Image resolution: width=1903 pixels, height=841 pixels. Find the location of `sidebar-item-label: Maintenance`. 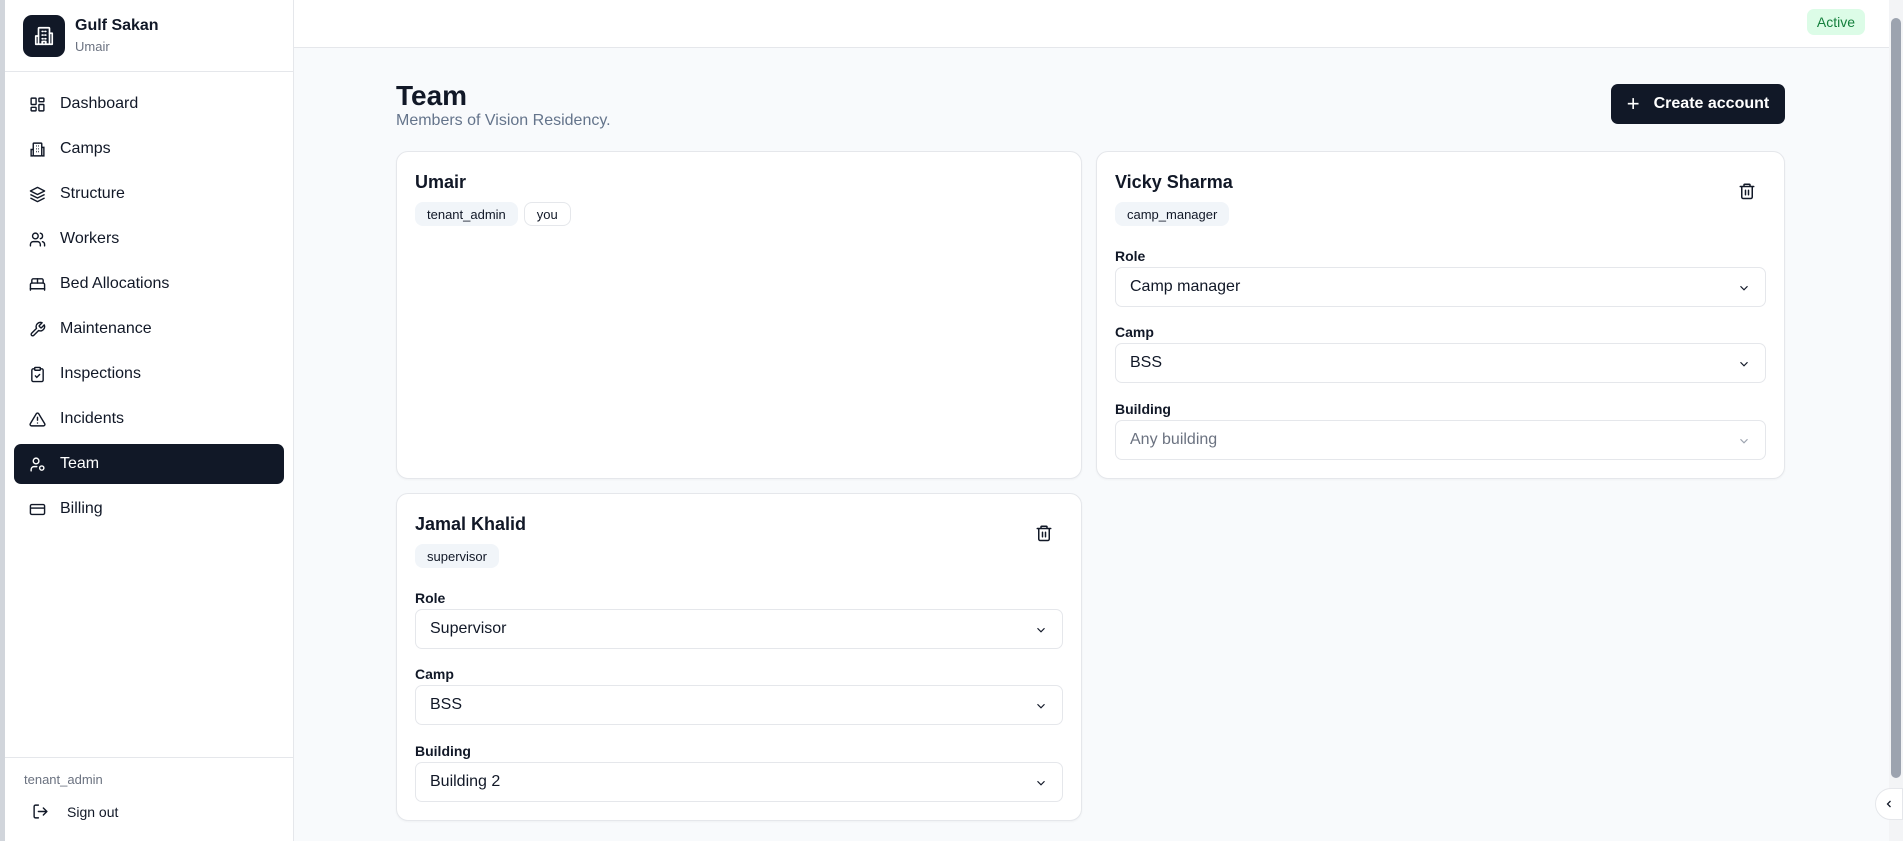

sidebar-item-label: Maintenance is located at coordinates (106, 328).